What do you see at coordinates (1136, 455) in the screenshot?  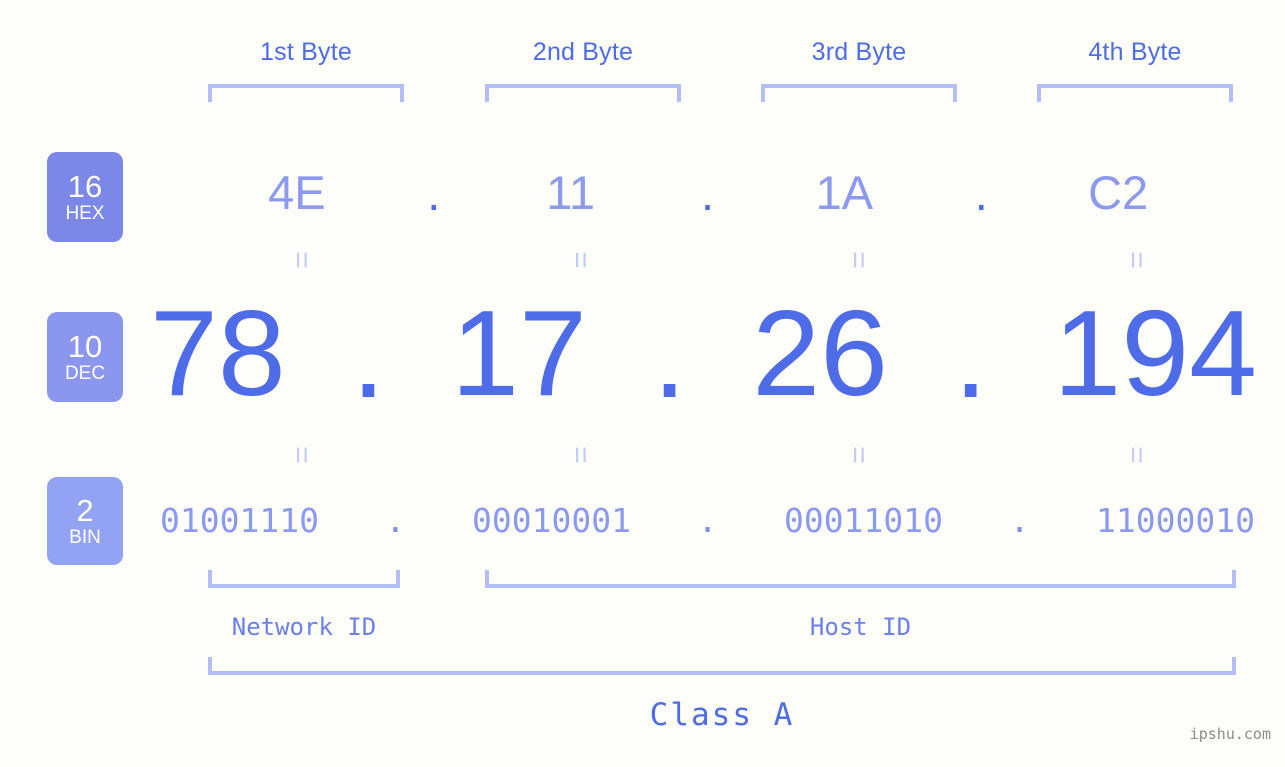 I see `equals-connector-dec-bin-4: =` at bounding box center [1136, 455].